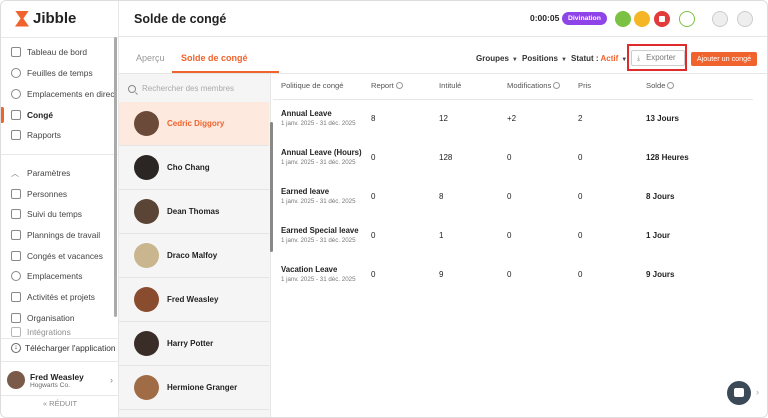  I want to click on timer: 0:00:05, so click(545, 18).